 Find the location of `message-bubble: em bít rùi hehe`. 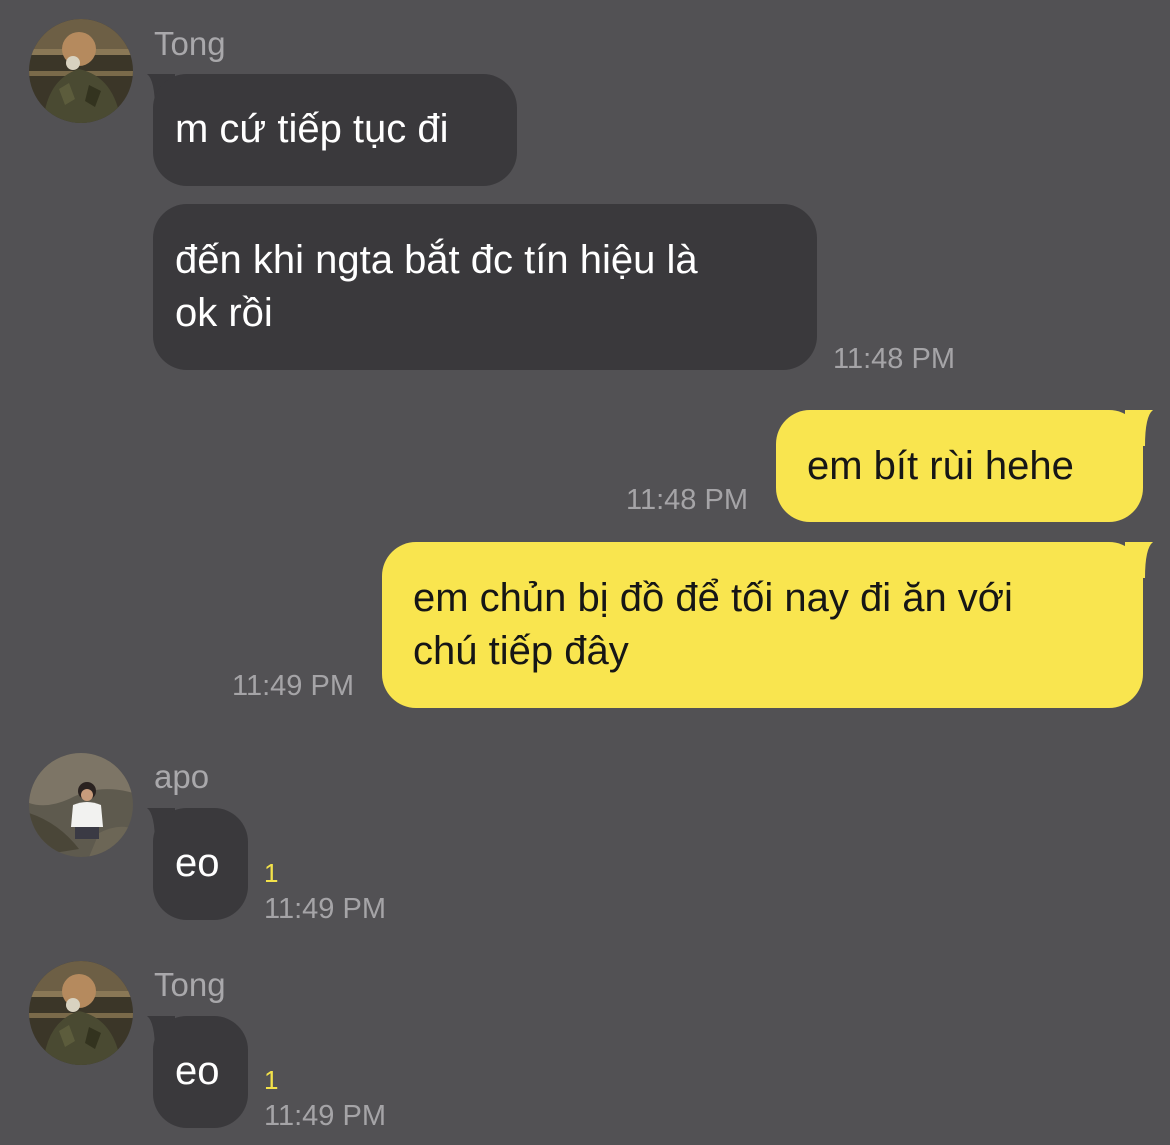

message-bubble: em bít rùi hehe is located at coordinates (959, 466).